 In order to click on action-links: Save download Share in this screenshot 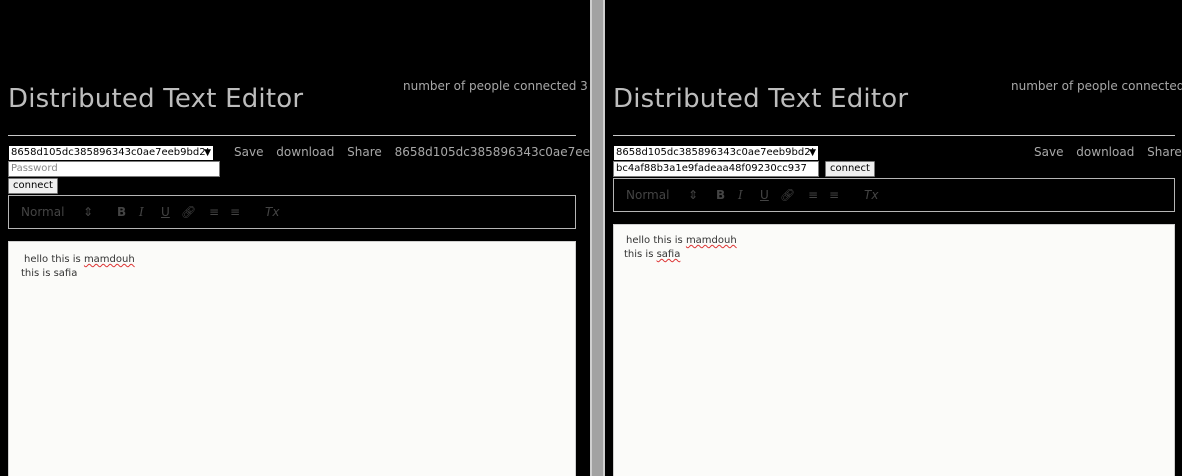, I will do `click(1108, 152)`.